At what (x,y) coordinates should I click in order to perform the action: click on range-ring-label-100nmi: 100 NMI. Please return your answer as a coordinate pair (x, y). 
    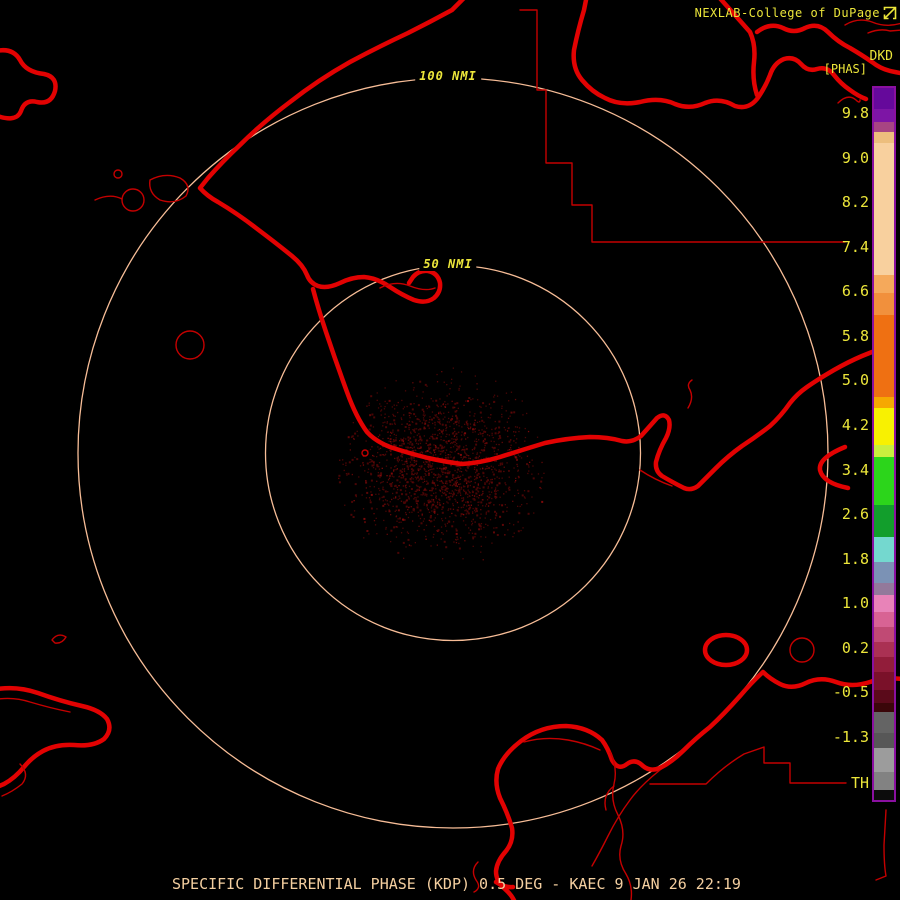
    Looking at the image, I should click on (448, 76).